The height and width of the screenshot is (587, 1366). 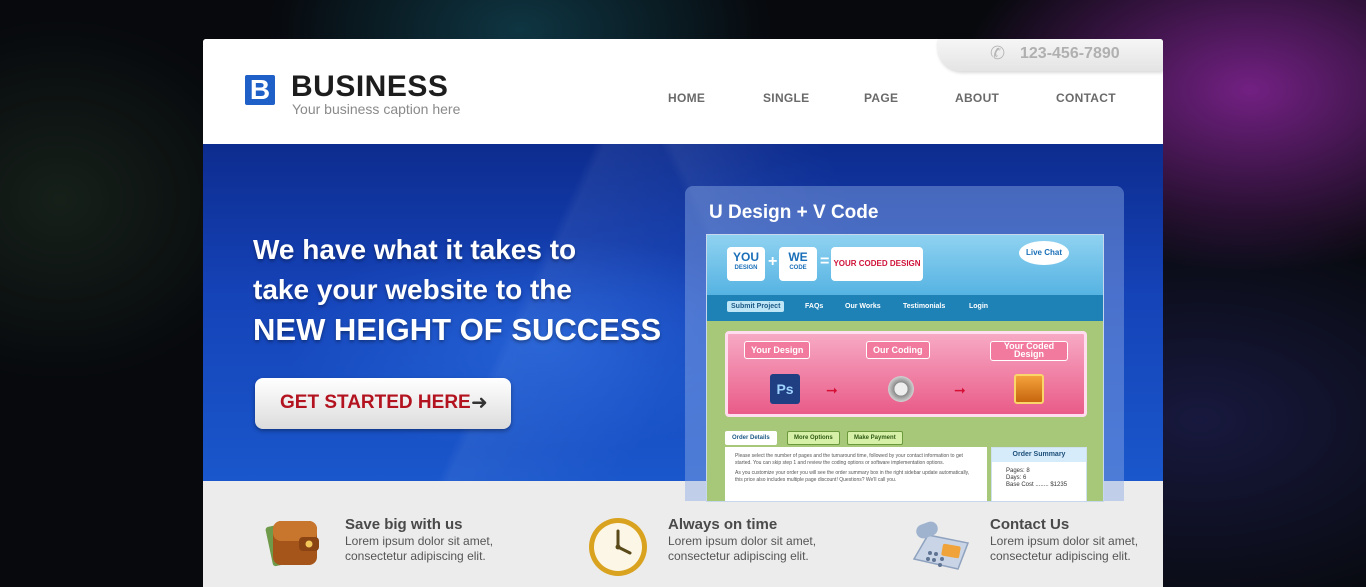 I want to click on equals-icon: =, so click(x=825, y=261).